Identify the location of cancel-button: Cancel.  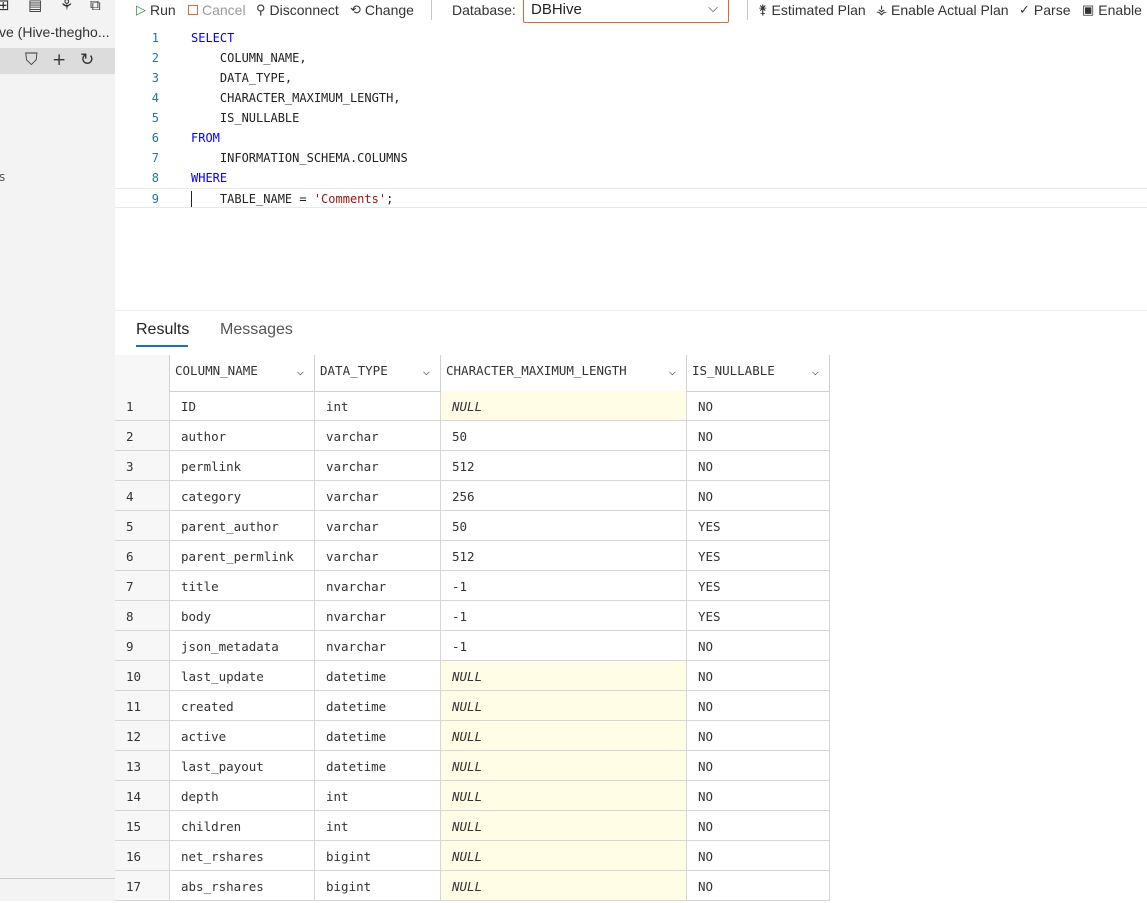
(217, 10).